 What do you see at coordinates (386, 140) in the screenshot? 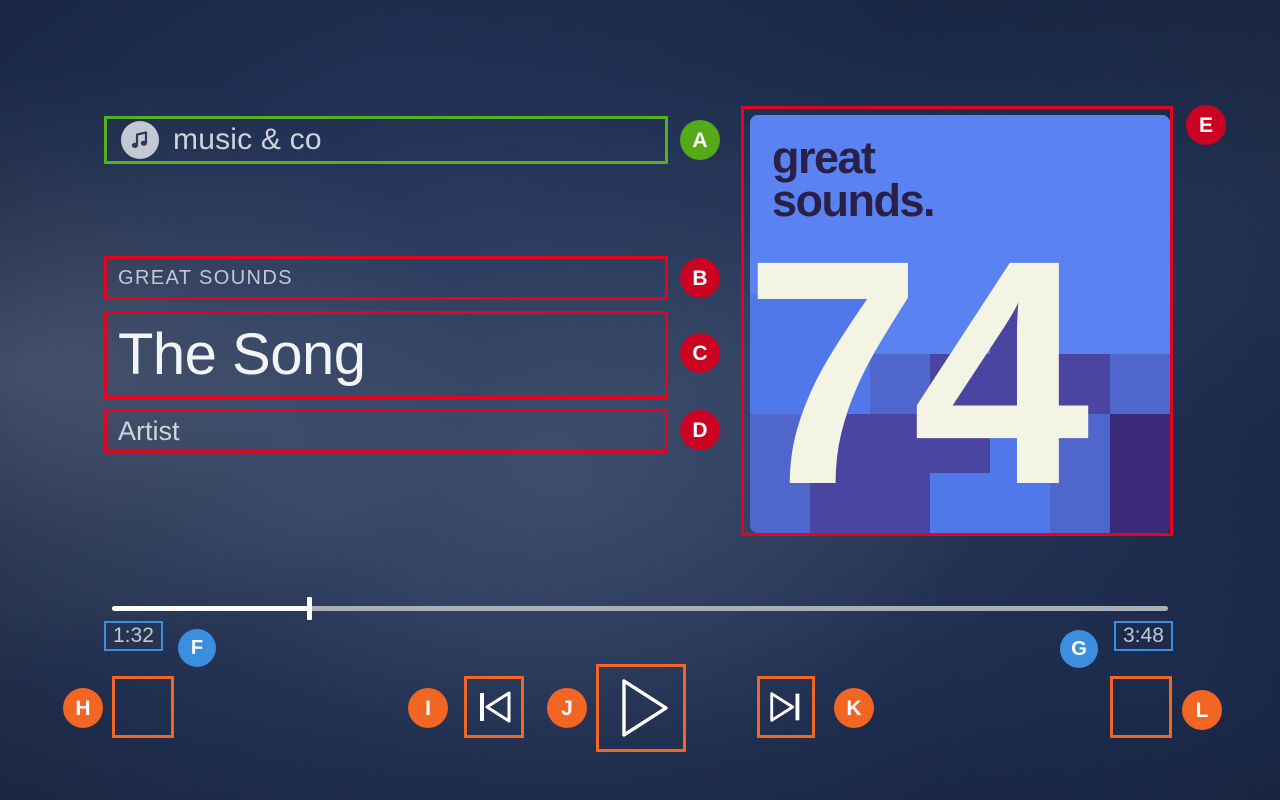
I see `app-name-field: music & co` at bounding box center [386, 140].